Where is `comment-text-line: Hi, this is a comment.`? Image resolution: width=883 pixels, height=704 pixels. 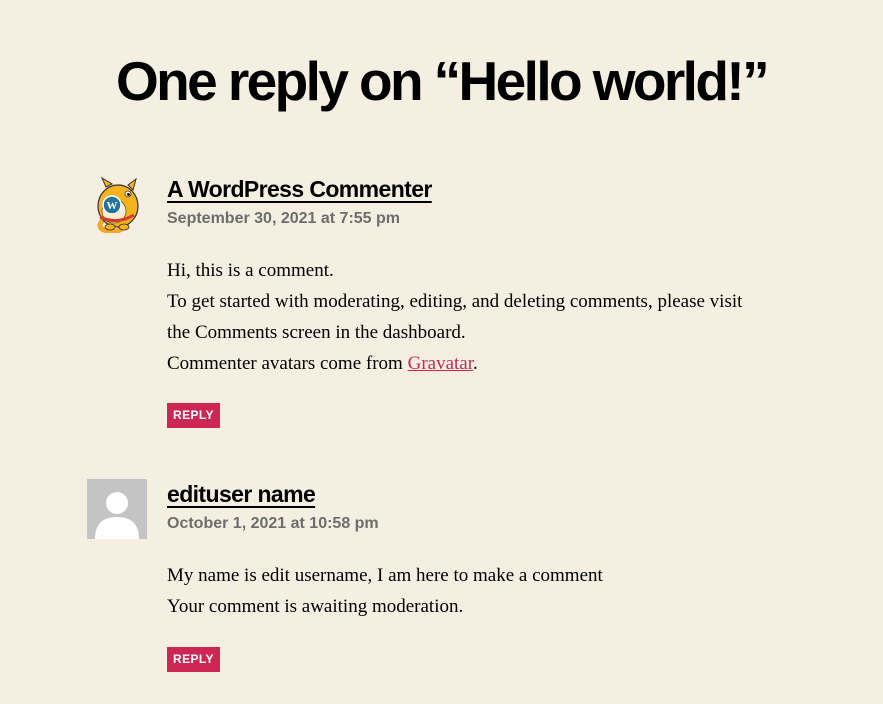
comment-text-line: Hi, this is a comment. is located at coordinates (250, 270).